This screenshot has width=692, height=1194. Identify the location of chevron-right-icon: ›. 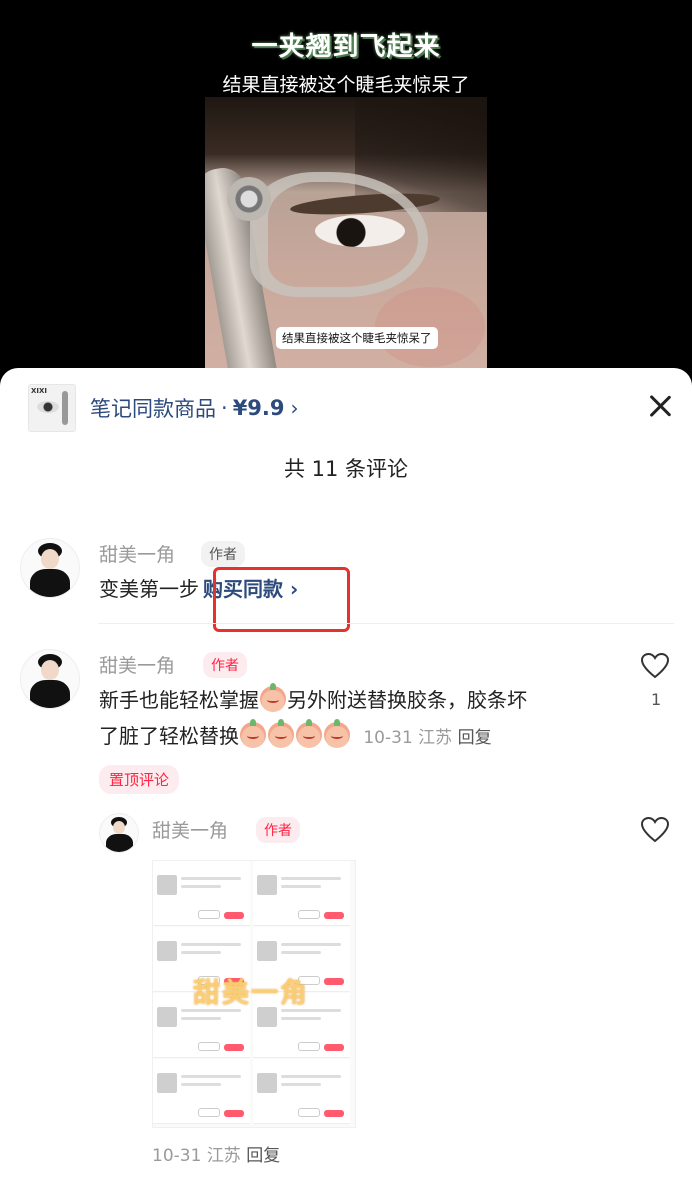
(294, 408).